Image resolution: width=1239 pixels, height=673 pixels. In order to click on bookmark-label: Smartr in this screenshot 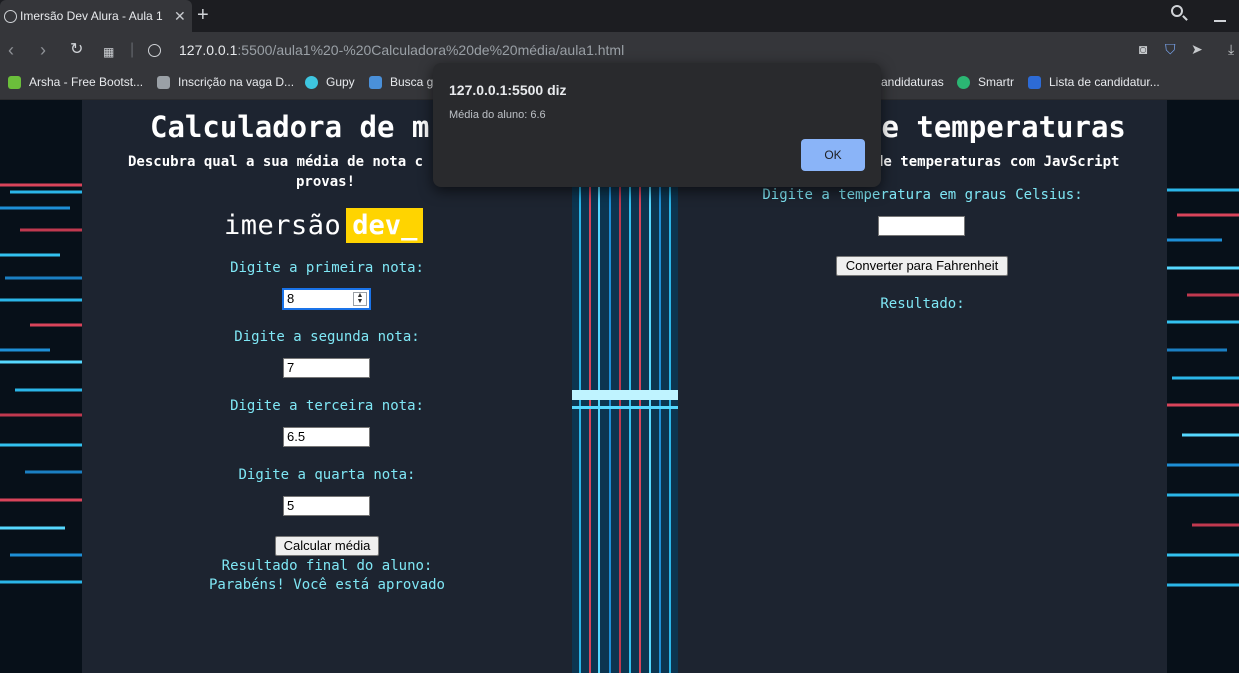, I will do `click(996, 82)`.